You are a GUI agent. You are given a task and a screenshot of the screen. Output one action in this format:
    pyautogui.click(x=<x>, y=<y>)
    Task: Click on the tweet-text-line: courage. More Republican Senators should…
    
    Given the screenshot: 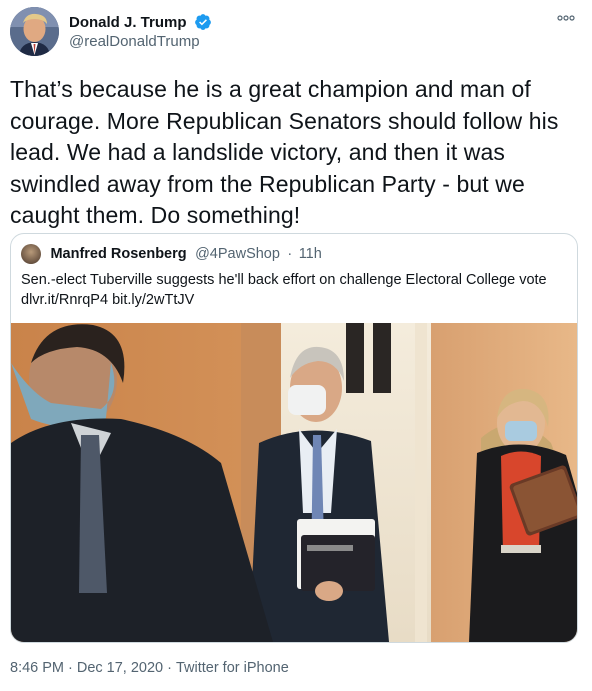 What is the action you would take?
    pyautogui.click(x=284, y=120)
    